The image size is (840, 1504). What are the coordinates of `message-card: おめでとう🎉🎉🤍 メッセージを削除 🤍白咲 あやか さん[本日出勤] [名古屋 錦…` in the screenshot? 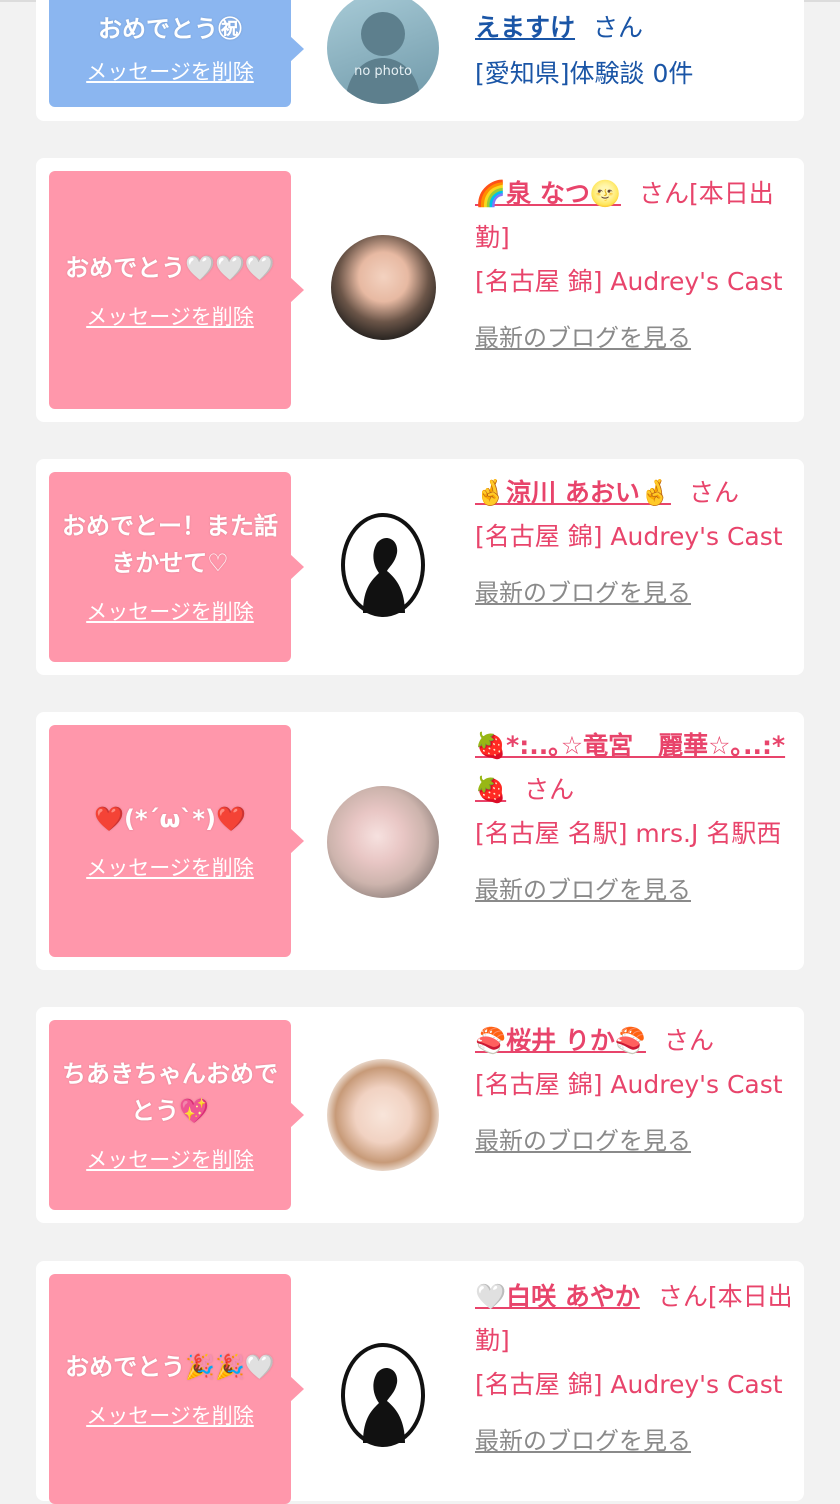 It's located at (420, 1382).